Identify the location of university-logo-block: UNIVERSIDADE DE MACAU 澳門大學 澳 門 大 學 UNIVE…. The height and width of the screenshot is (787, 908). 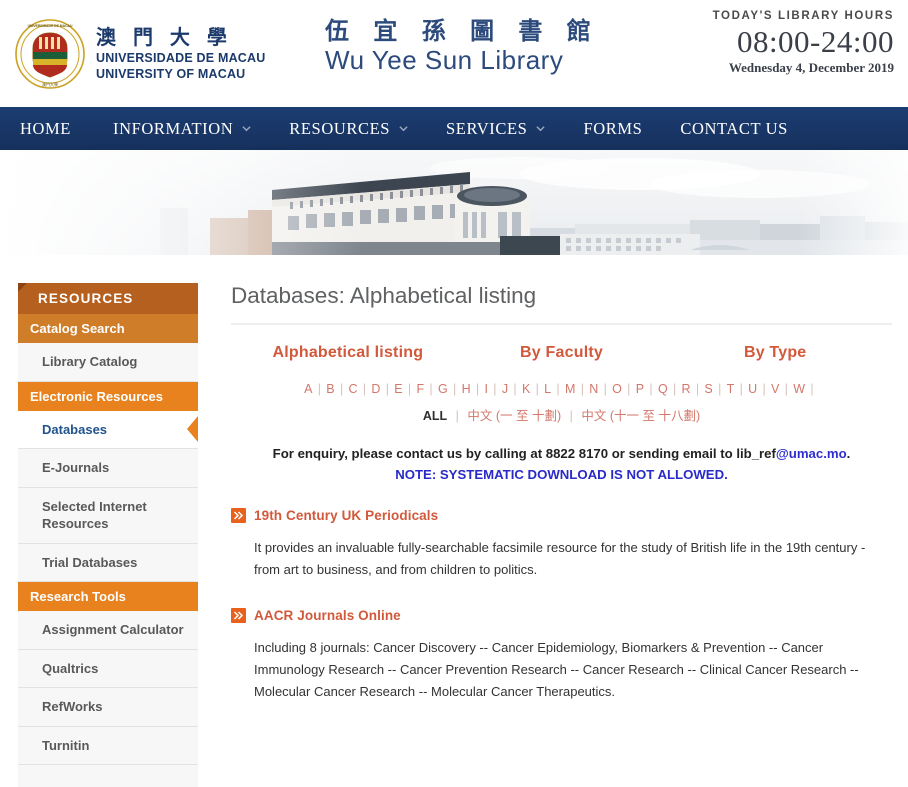
(150, 54).